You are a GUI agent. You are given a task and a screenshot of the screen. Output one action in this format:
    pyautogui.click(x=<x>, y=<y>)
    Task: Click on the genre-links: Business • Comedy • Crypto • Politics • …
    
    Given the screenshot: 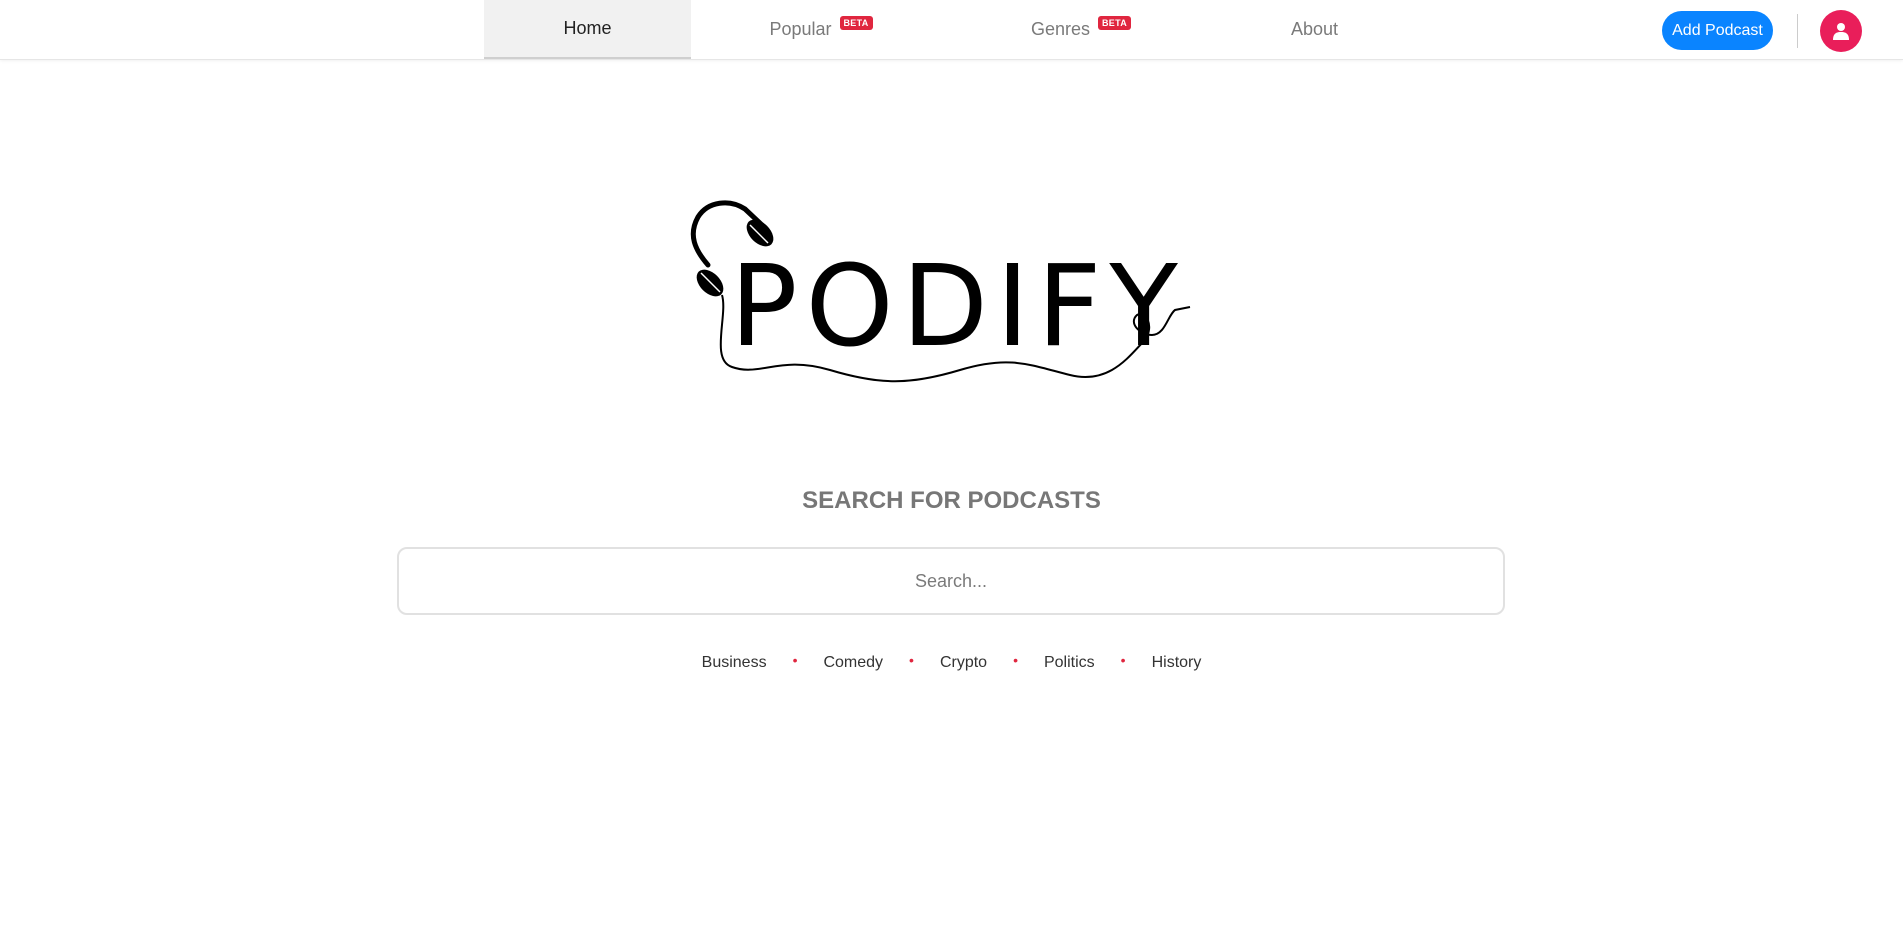 What is the action you would take?
    pyautogui.click(x=951, y=662)
    